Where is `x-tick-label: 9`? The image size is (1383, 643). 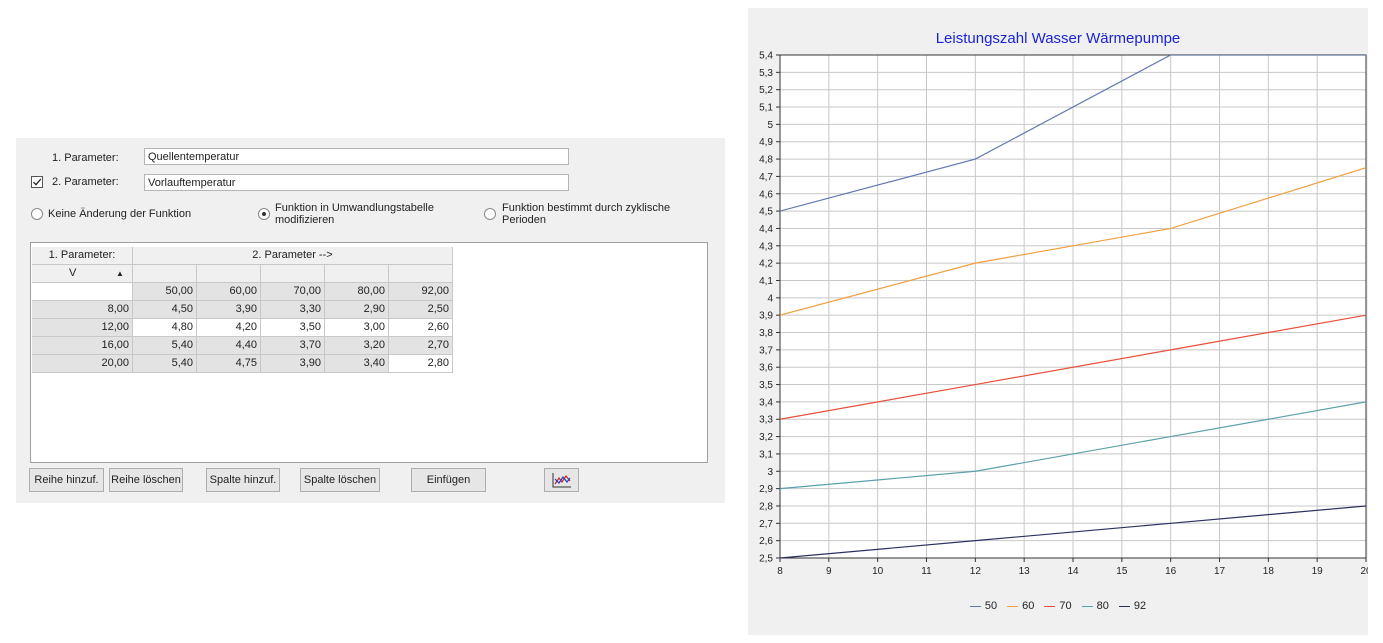 x-tick-label: 9 is located at coordinates (829, 571).